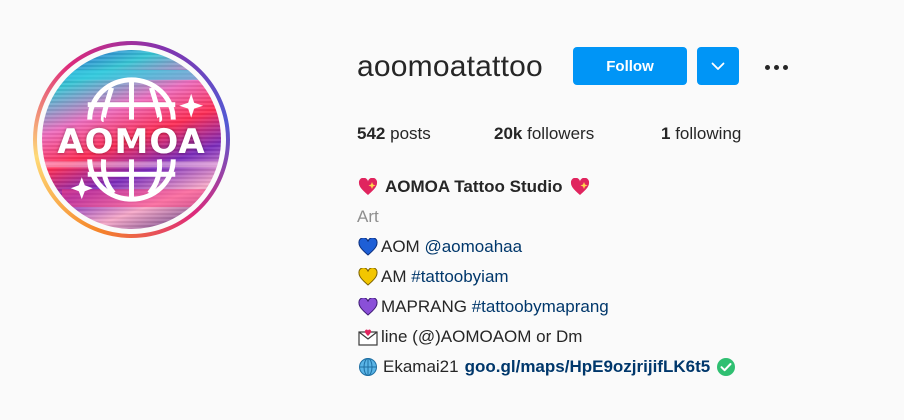 This screenshot has width=904, height=420. Describe the element at coordinates (482, 336) in the screenshot. I see `contact-text: line (@)AOMOAOM or Dm` at that location.